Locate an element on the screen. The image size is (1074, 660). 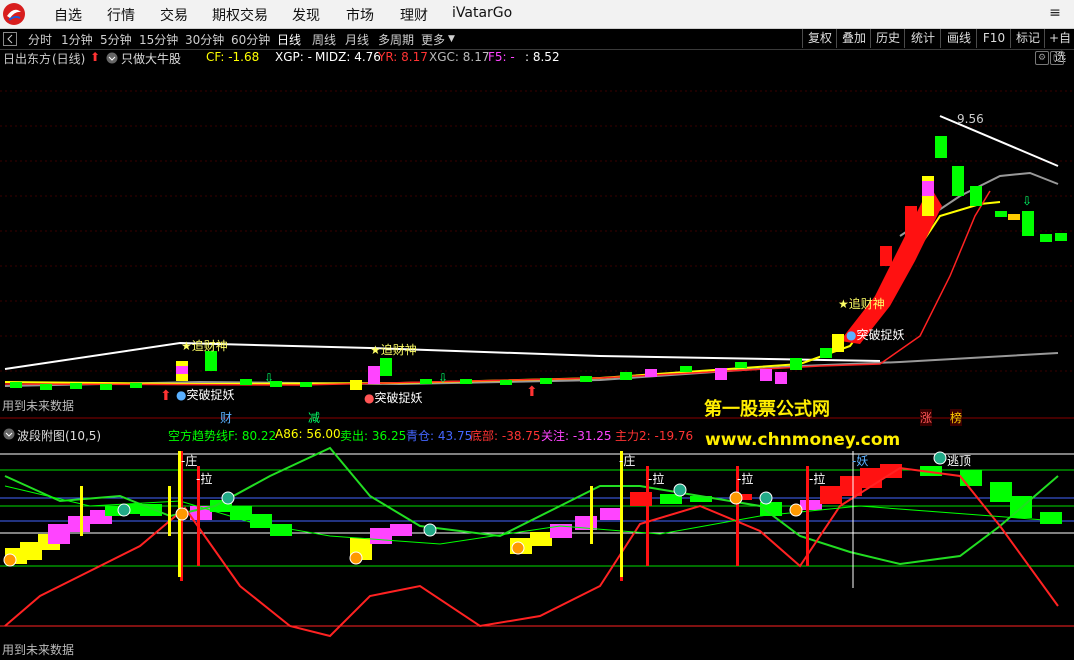
period-timeshare: 分时 is located at coordinates (40, 39).